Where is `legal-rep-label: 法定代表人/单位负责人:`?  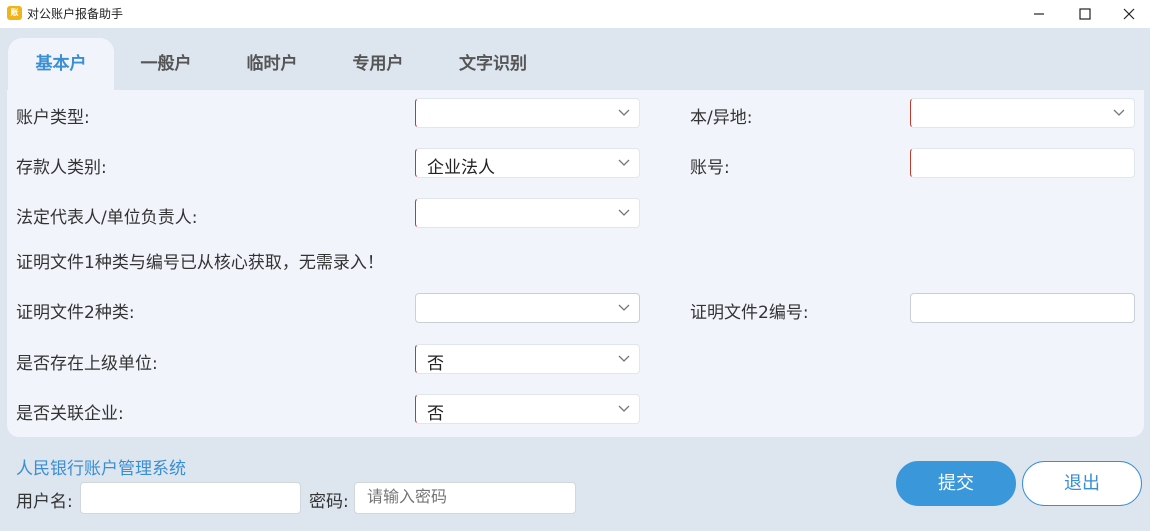 legal-rep-label: 法定代表人/单位负责人: is located at coordinates (107, 218).